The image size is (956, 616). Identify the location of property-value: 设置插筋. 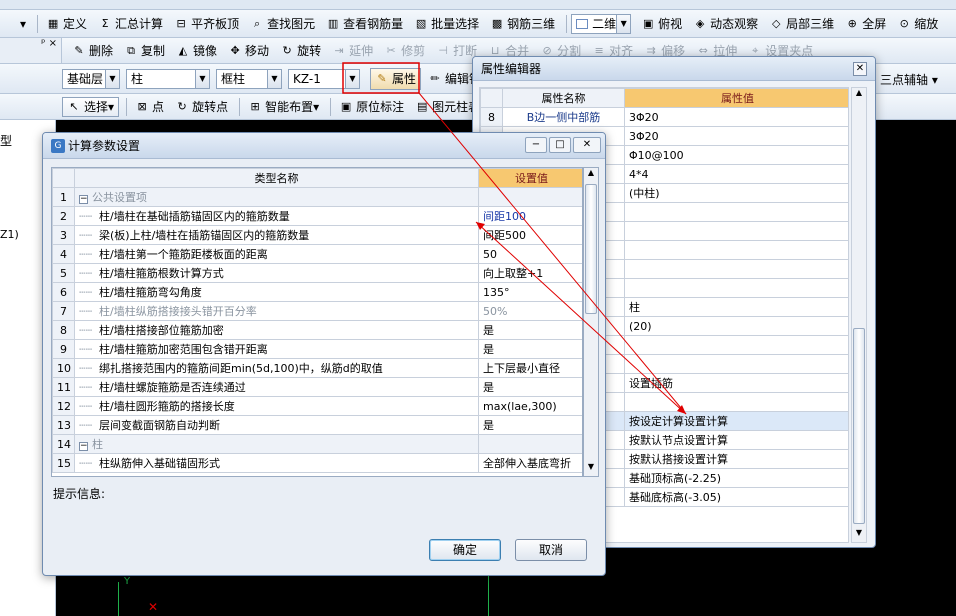
(736, 383).